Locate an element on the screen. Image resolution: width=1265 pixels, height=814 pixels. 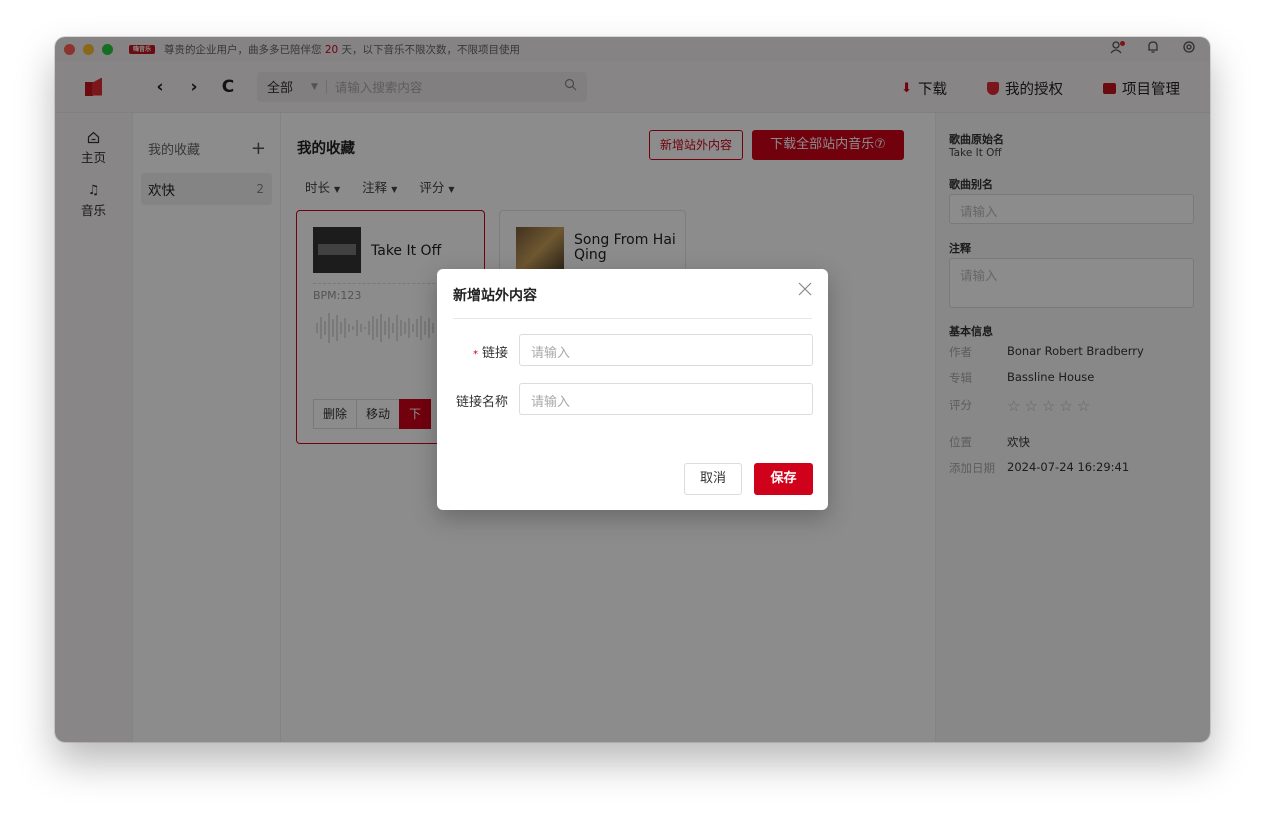
link-name-field-row: 链接名称 请输入 is located at coordinates (632, 399).